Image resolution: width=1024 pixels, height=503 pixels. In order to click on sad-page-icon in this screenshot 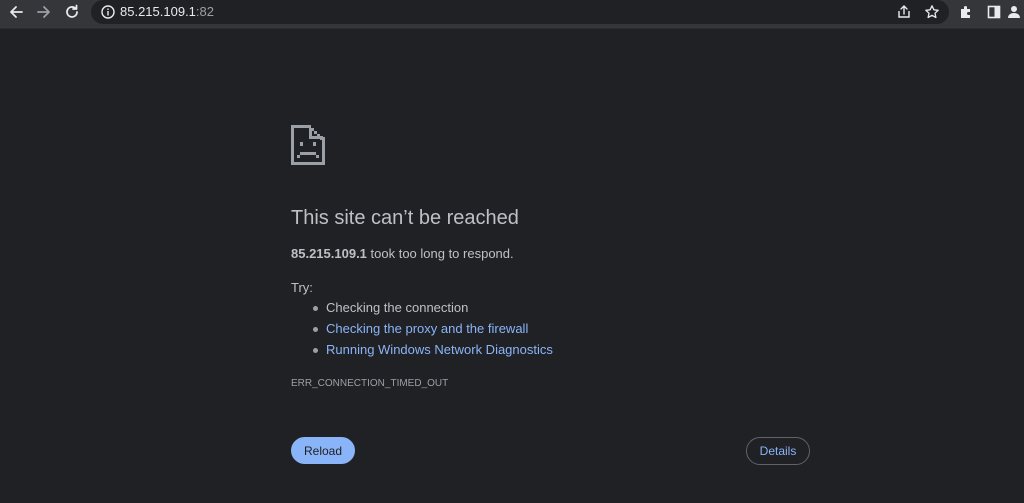, I will do `click(308, 145)`.